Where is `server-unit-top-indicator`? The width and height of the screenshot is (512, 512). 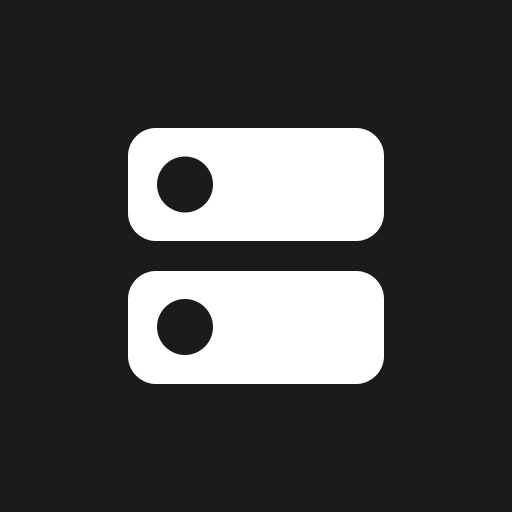
server-unit-top-indicator is located at coordinates (185, 184).